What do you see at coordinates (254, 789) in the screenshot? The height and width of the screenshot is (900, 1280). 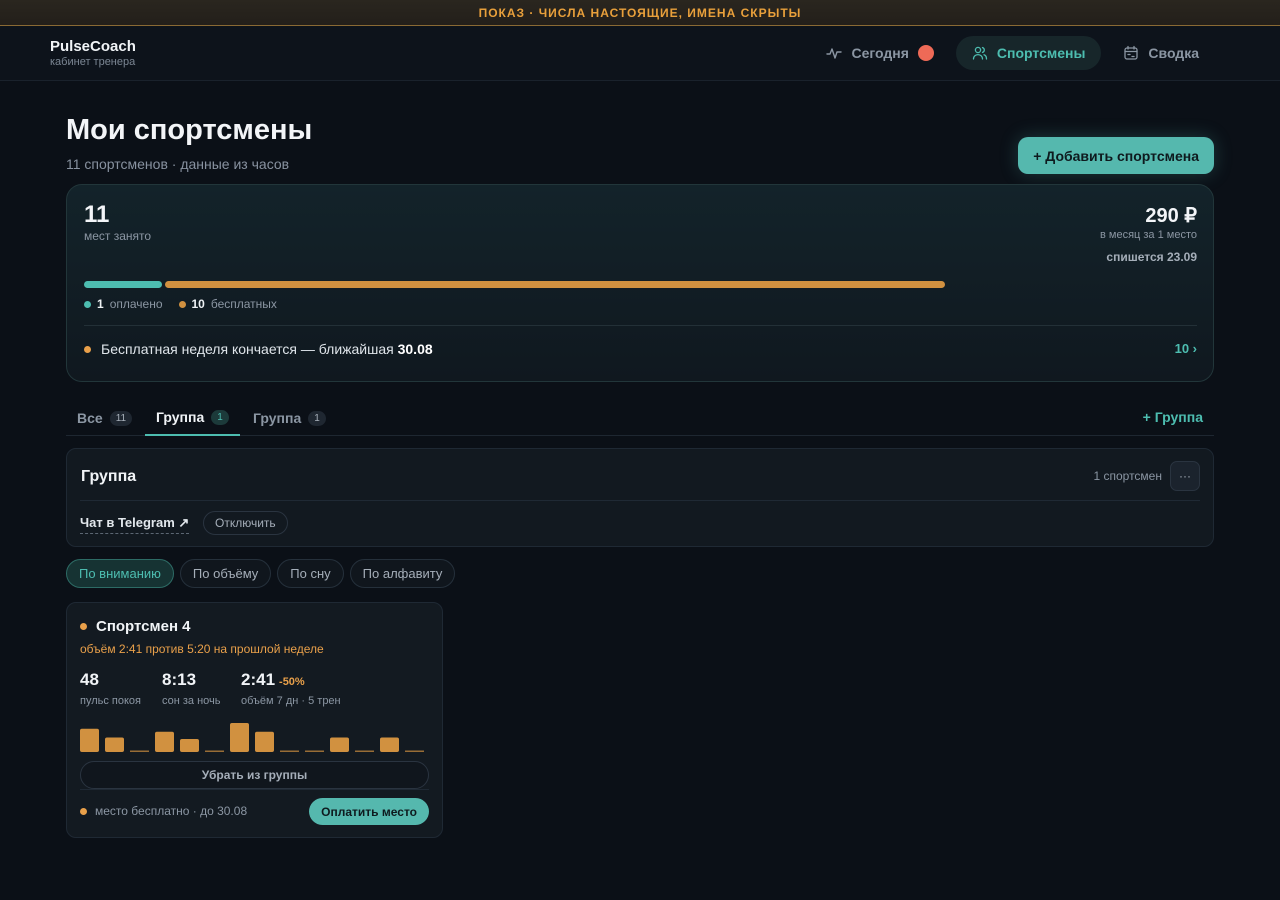 I see `athlete-divider` at bounding box center [254, 789].